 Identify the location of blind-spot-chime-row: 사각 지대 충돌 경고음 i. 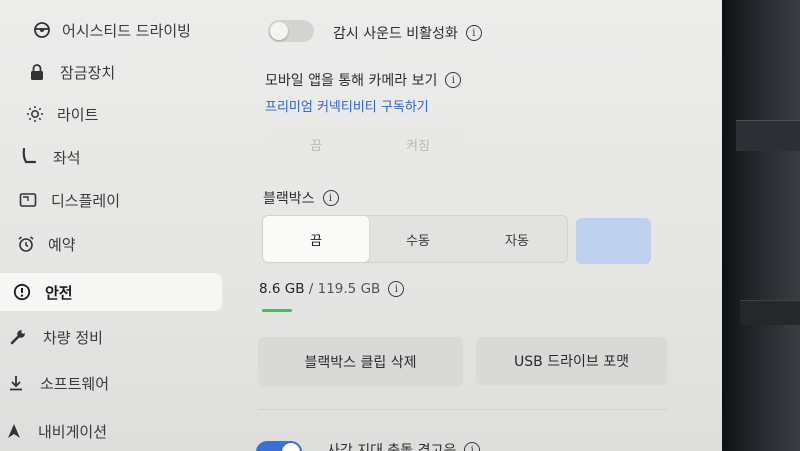
(404, 445).